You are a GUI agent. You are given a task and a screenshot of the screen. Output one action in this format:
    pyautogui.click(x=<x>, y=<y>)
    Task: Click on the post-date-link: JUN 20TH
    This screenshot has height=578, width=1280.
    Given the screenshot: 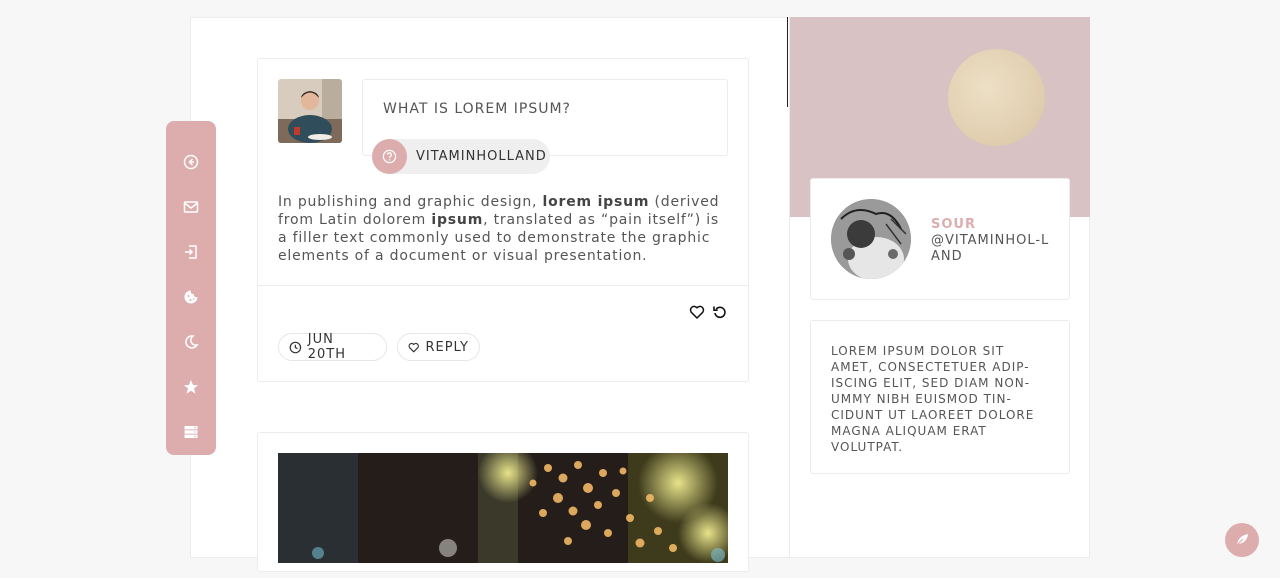 What is the action you would take?
    pyautogui.click(x=332, y=347)
    